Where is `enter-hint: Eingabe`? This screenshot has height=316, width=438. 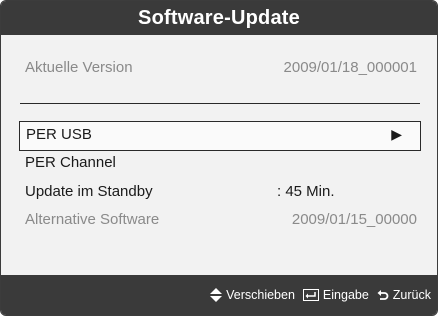 enter-hint: Eingabe is located at coordinates (335, 295).